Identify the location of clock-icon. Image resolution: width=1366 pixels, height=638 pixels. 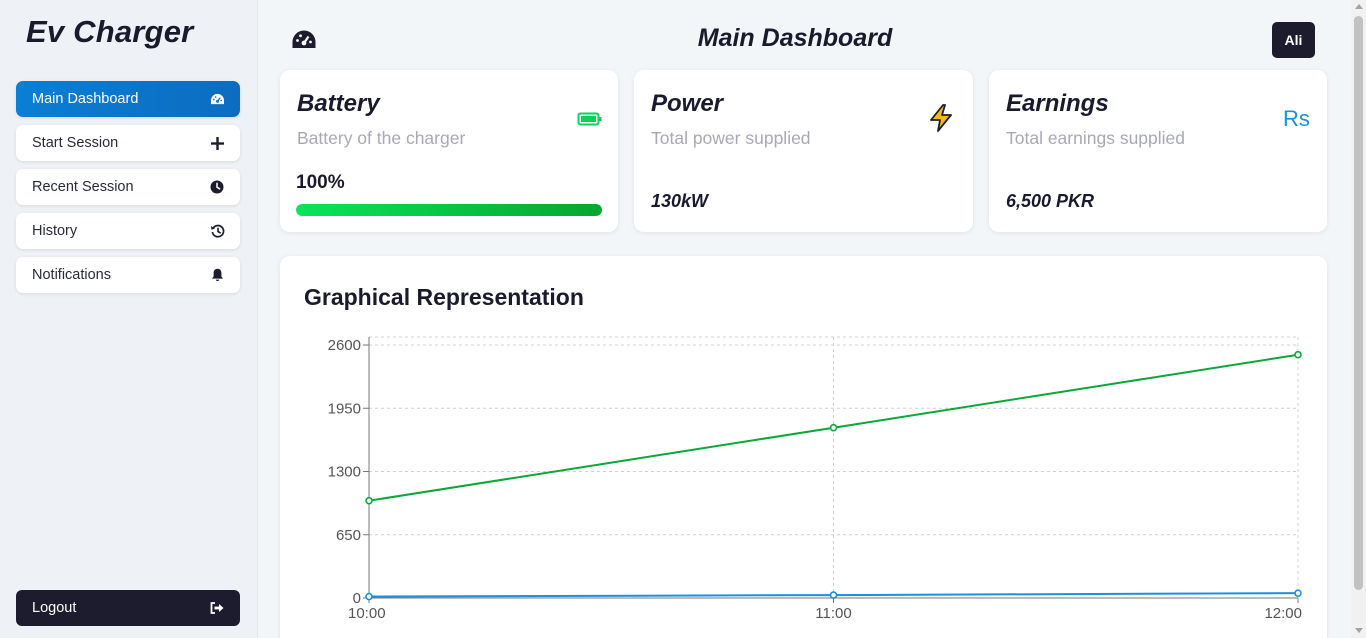
(217, 187).